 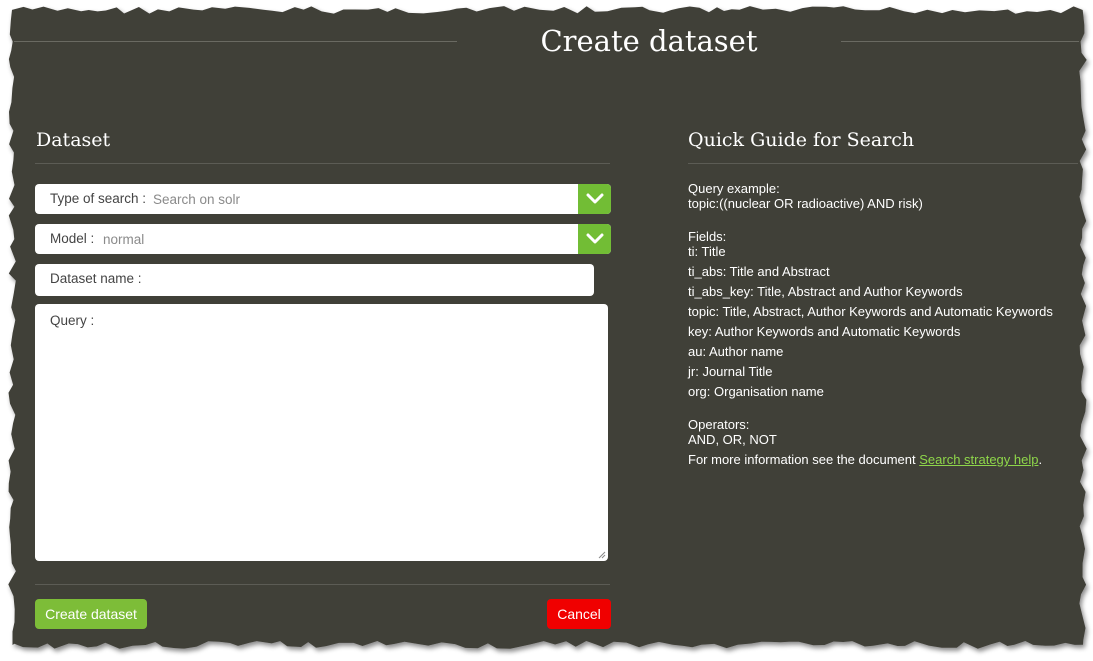 I want to click on dataset-name-field: Dataset name :, so click(x=314, y=280).